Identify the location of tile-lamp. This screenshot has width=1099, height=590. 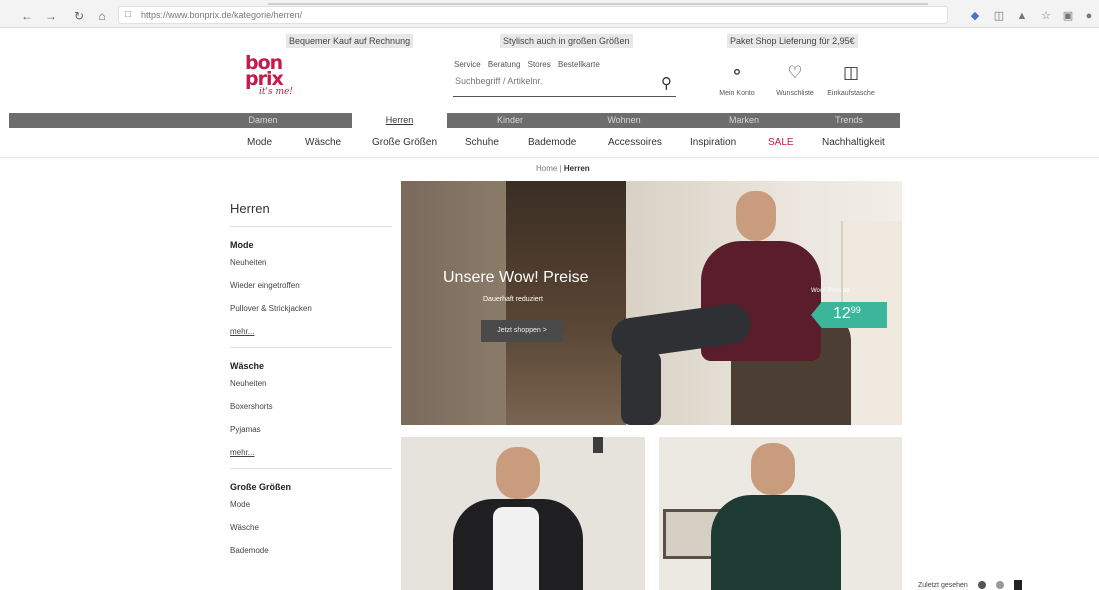
(598, 445).